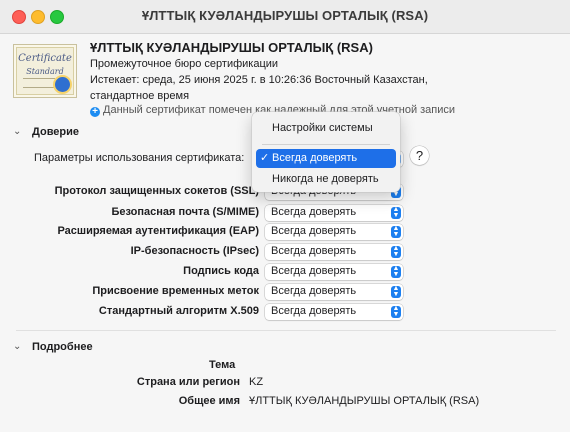 The width and height of the screenshot is (570, 432). What do you see at coordinates (17, 346) in the screenshot?
I see `details-disclosure-icon: ⌄` at bounding box center [17, 346].